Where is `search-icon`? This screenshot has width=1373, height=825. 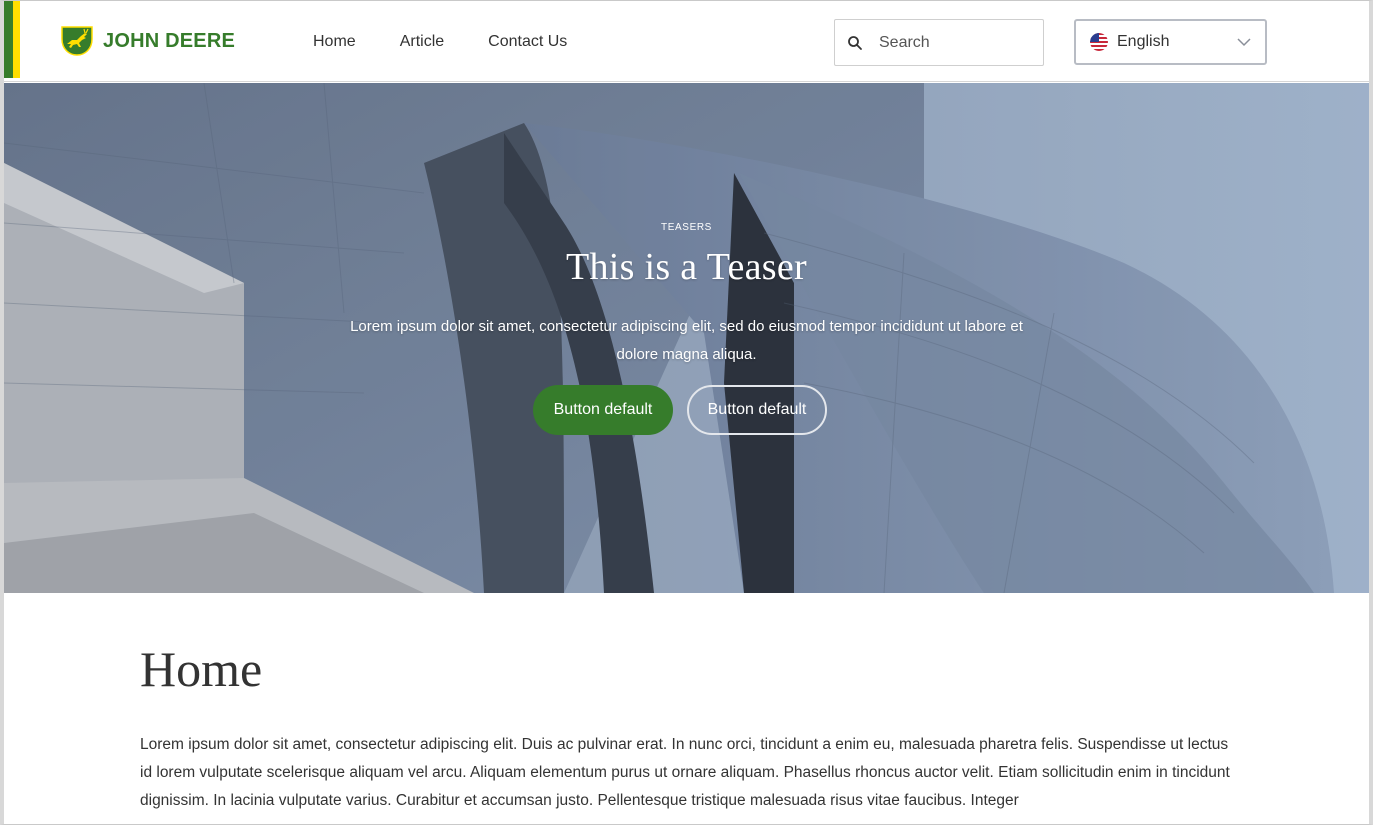
search-icon is located at coordinates (855, 42).